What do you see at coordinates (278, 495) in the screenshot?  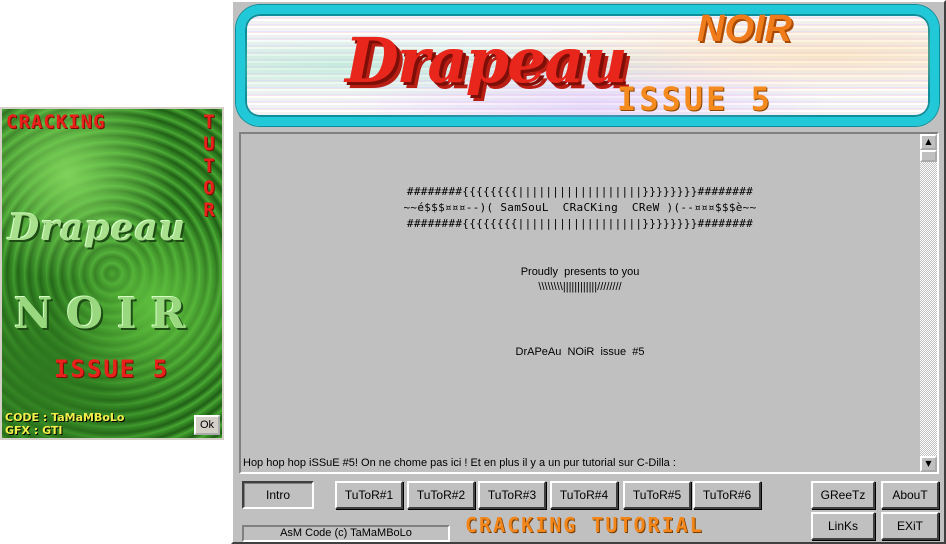 I see `intro-button: Intro` at bounding box center [278, 495].